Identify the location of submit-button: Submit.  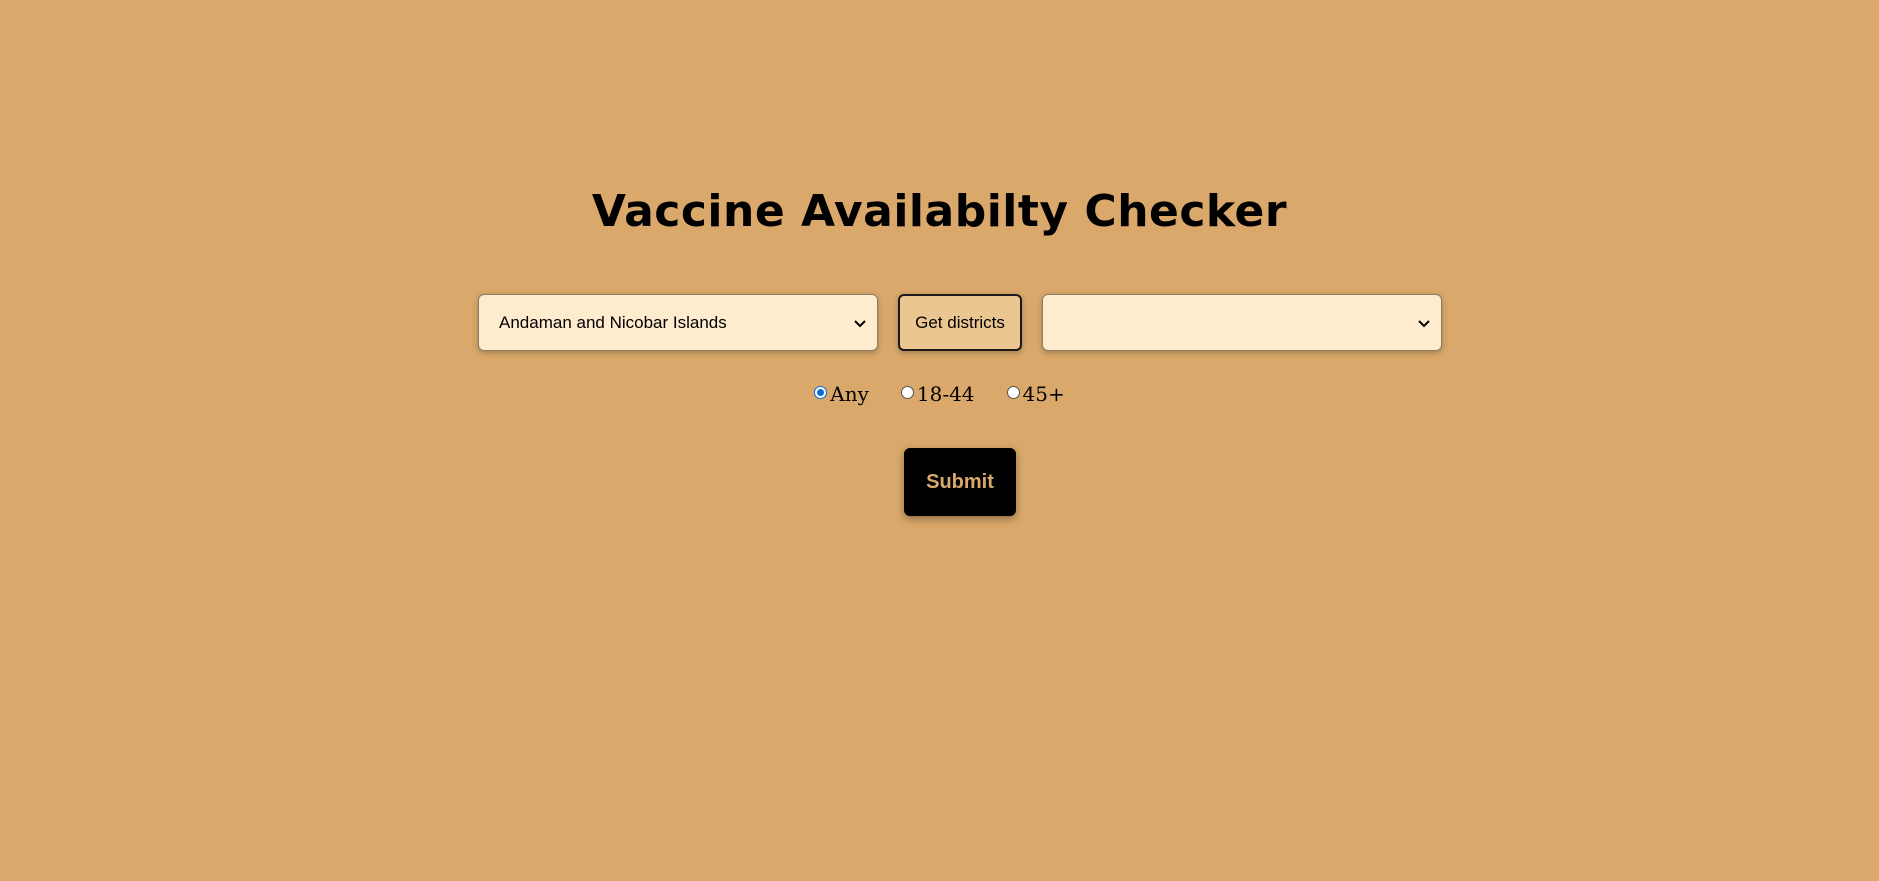
(960, 482).